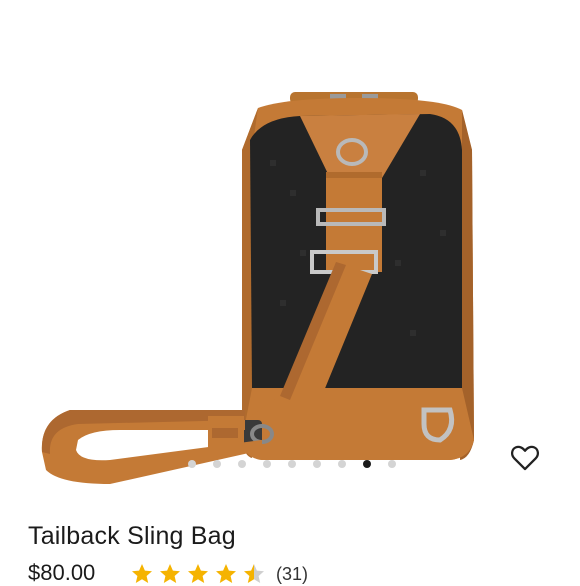  What do you see at coordinates (525, 457) in the screenshot?
I see `heart-outline-icon` at bounding box center [525, 457].